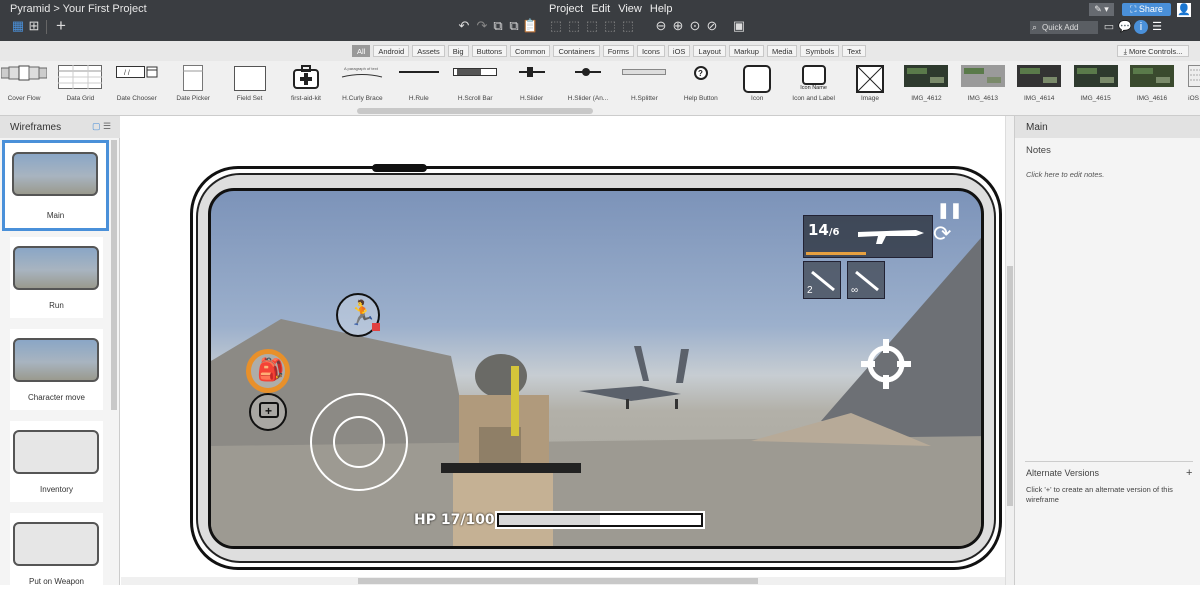 This screenshot has width=1200, height=594. I want to click on share-label: Share, so click(1150, 9).